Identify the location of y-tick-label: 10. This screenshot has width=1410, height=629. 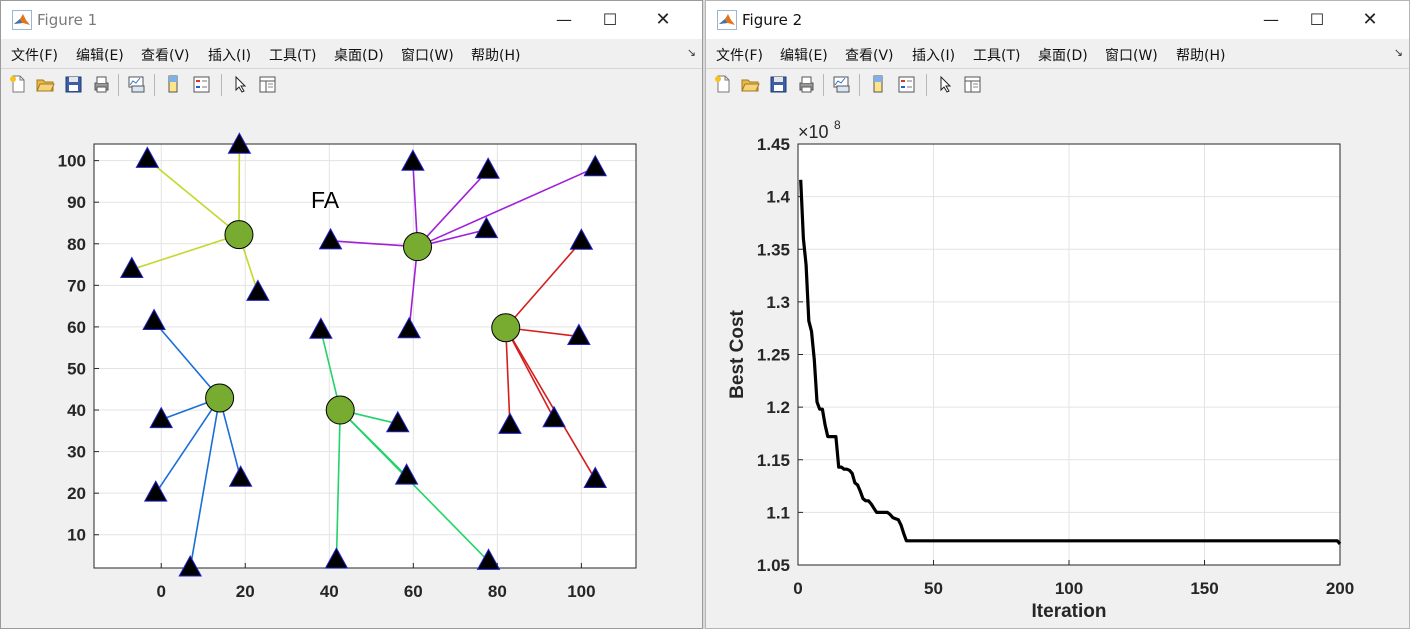
(76, 535).